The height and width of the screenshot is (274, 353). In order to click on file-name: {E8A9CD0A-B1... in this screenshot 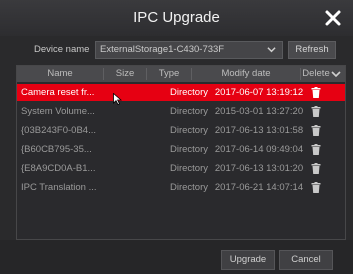, I will do `click(58, 168)`.